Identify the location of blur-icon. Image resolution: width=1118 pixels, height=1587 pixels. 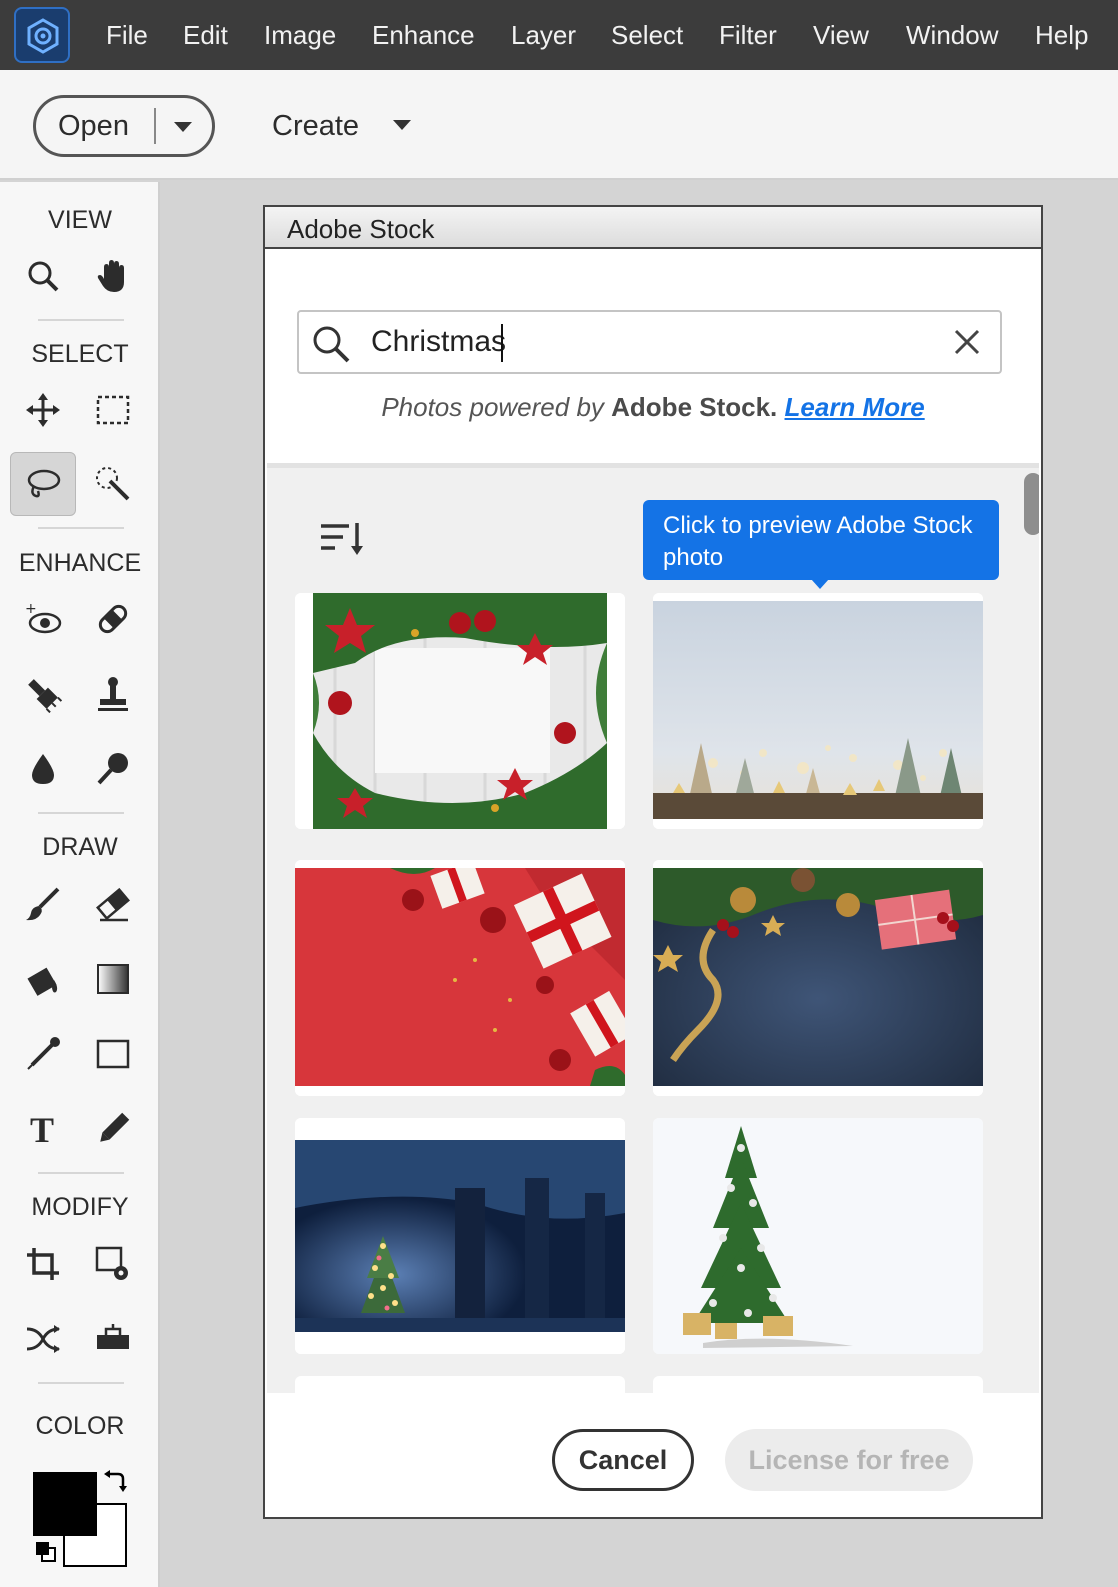
(43, 769).